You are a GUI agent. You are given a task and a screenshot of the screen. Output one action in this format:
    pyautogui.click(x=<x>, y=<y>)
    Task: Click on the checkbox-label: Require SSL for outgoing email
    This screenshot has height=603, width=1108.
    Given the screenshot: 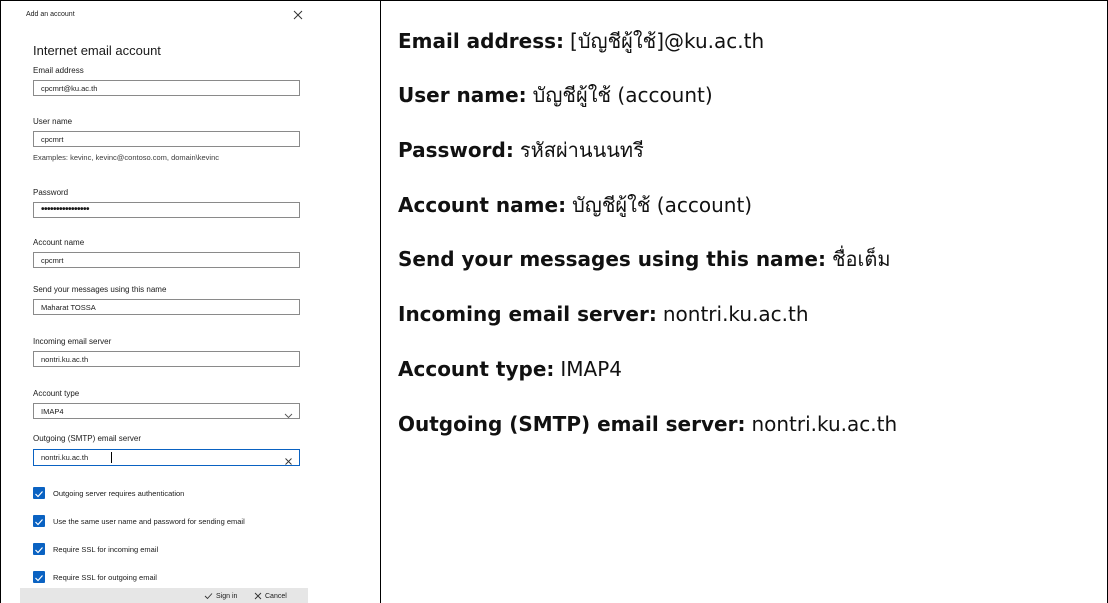 What is the action you would take?
    pyautogui.click(x=105, y=577)
    